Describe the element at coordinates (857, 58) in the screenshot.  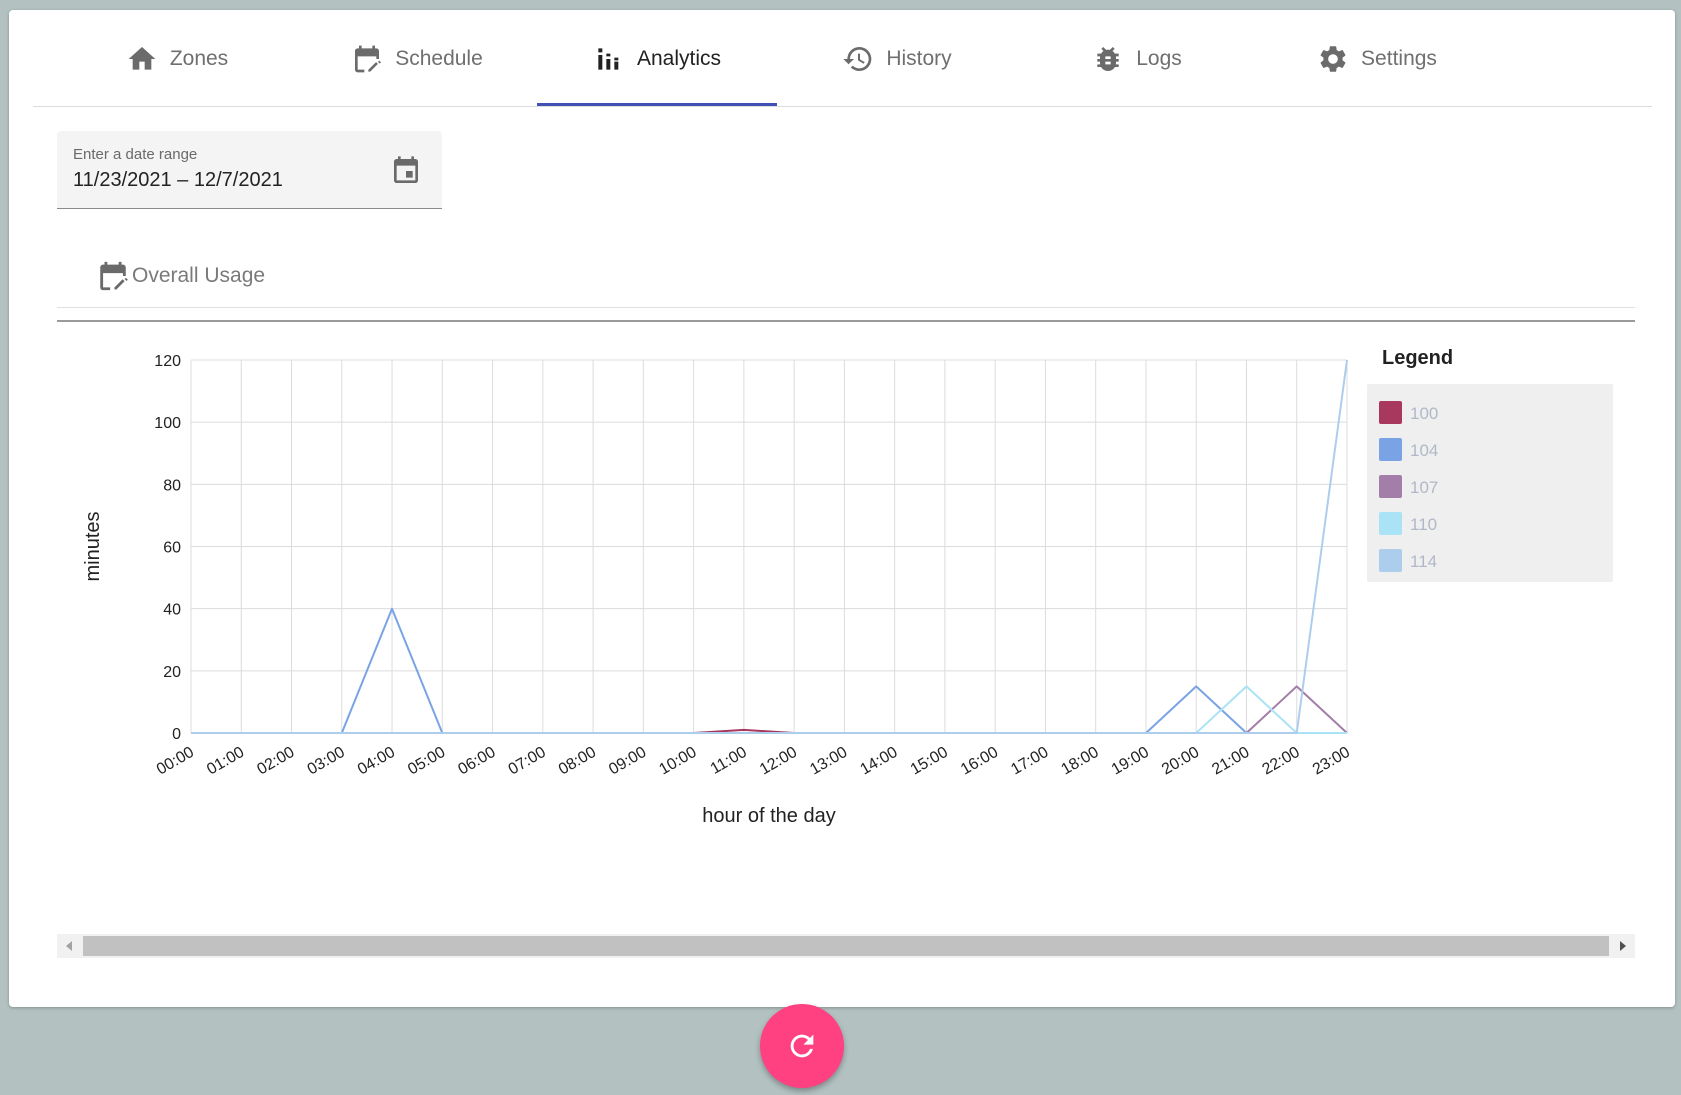
I see `history-icon` at that location.